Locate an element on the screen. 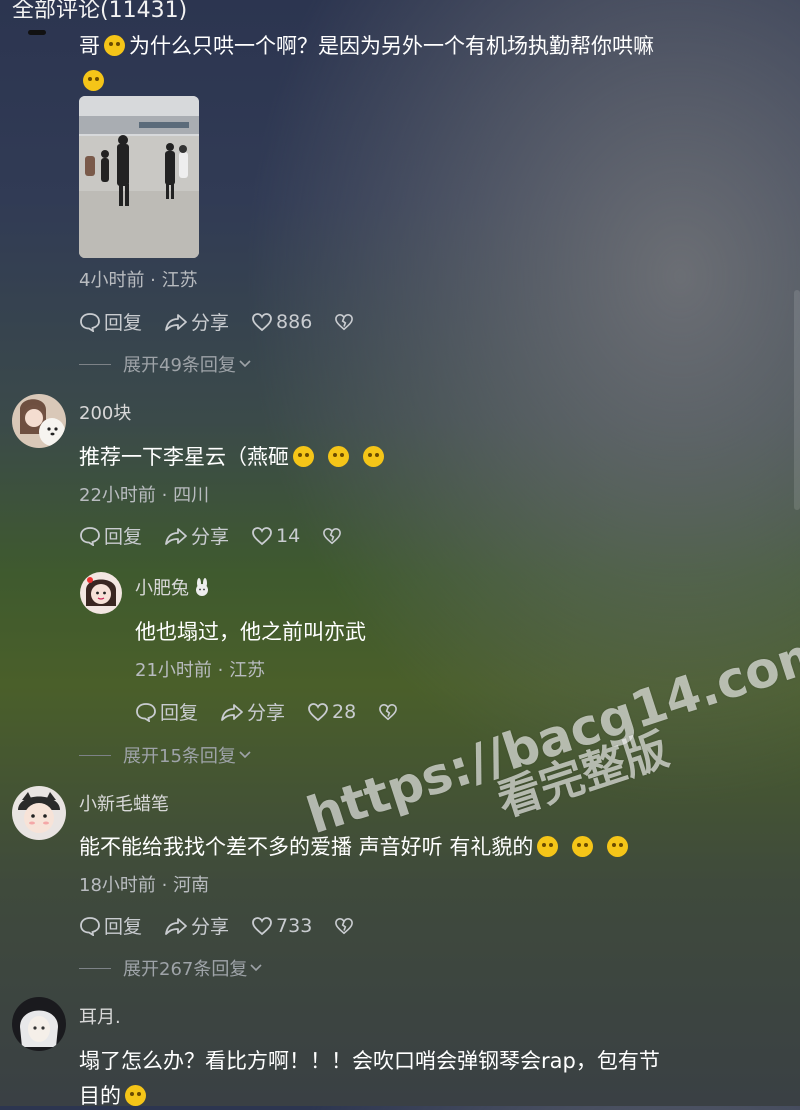 The width and height of the screenshot is (800, 1110). avatar-girl-dog-icon is located at coordinates (39, 421).